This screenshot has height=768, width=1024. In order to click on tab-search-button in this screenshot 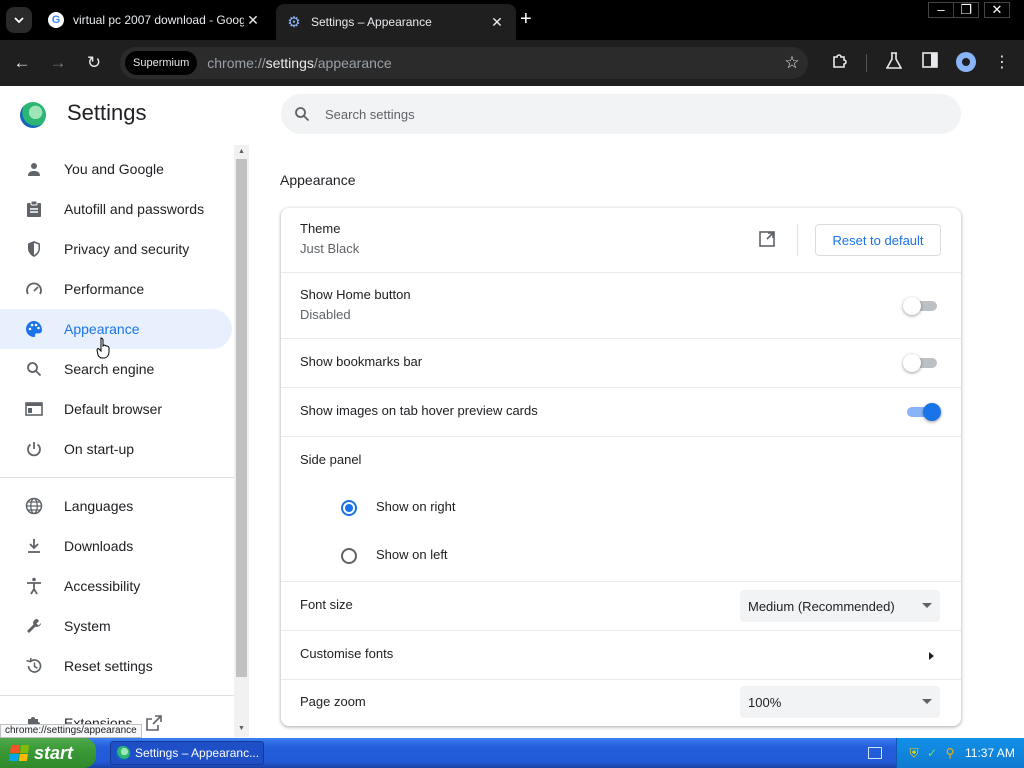, I will do `click(19, 20)`.